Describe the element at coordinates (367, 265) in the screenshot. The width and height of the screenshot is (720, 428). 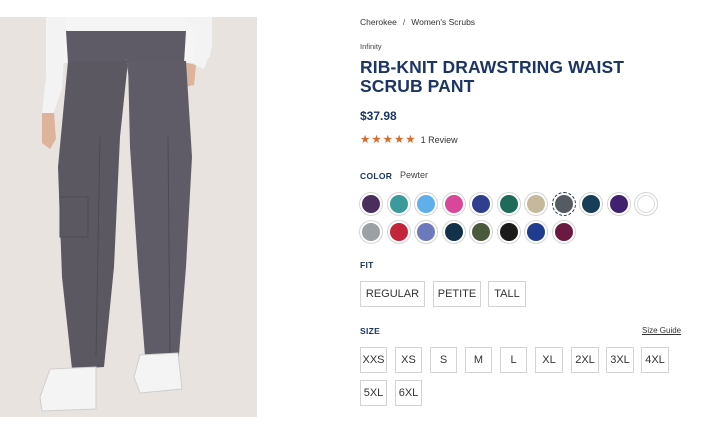
I see `fit-label: FIT` at that location.